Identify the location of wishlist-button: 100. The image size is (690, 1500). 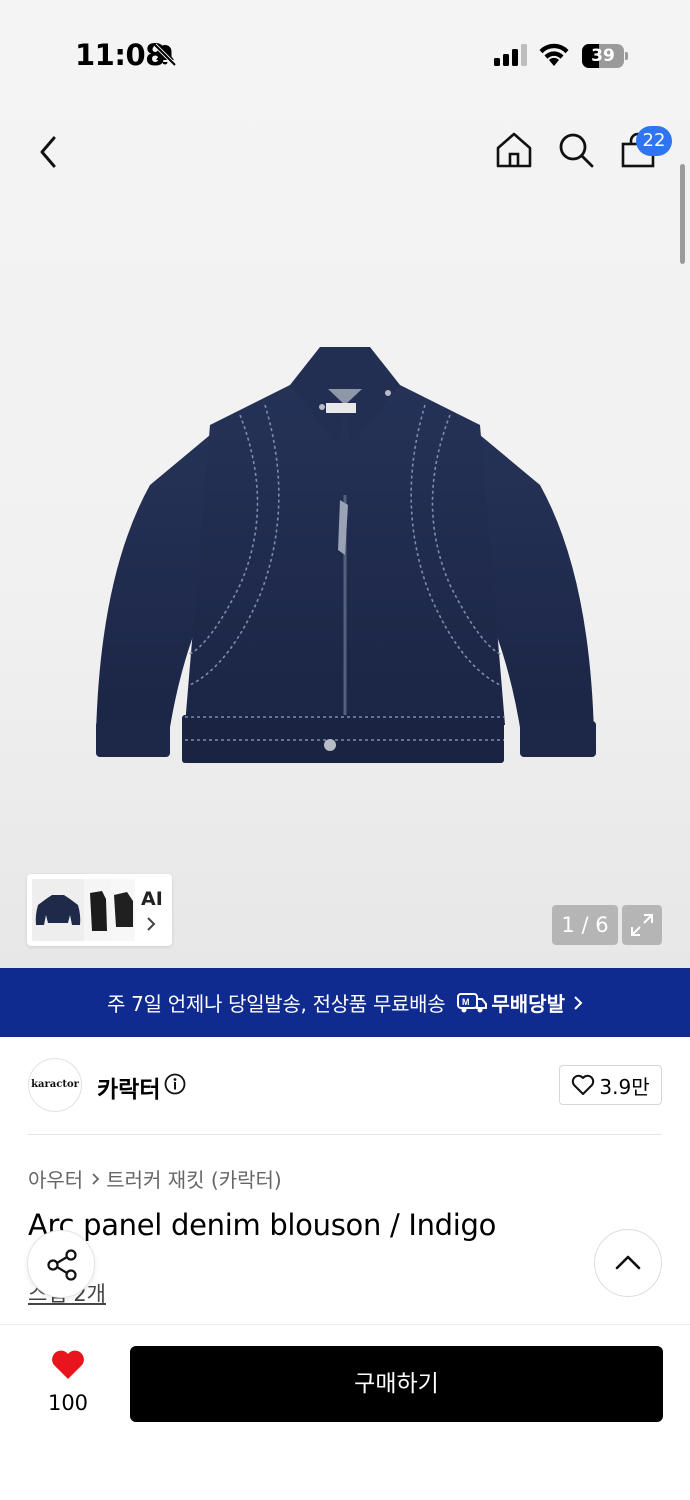
(68, 1384).